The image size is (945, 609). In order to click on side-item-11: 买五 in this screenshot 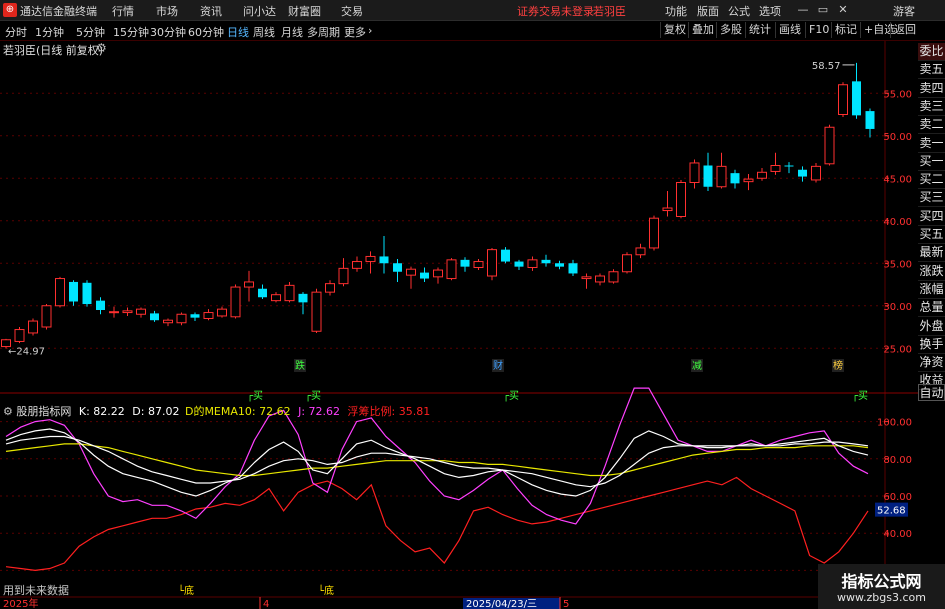, I will do `click(931, 235)`.